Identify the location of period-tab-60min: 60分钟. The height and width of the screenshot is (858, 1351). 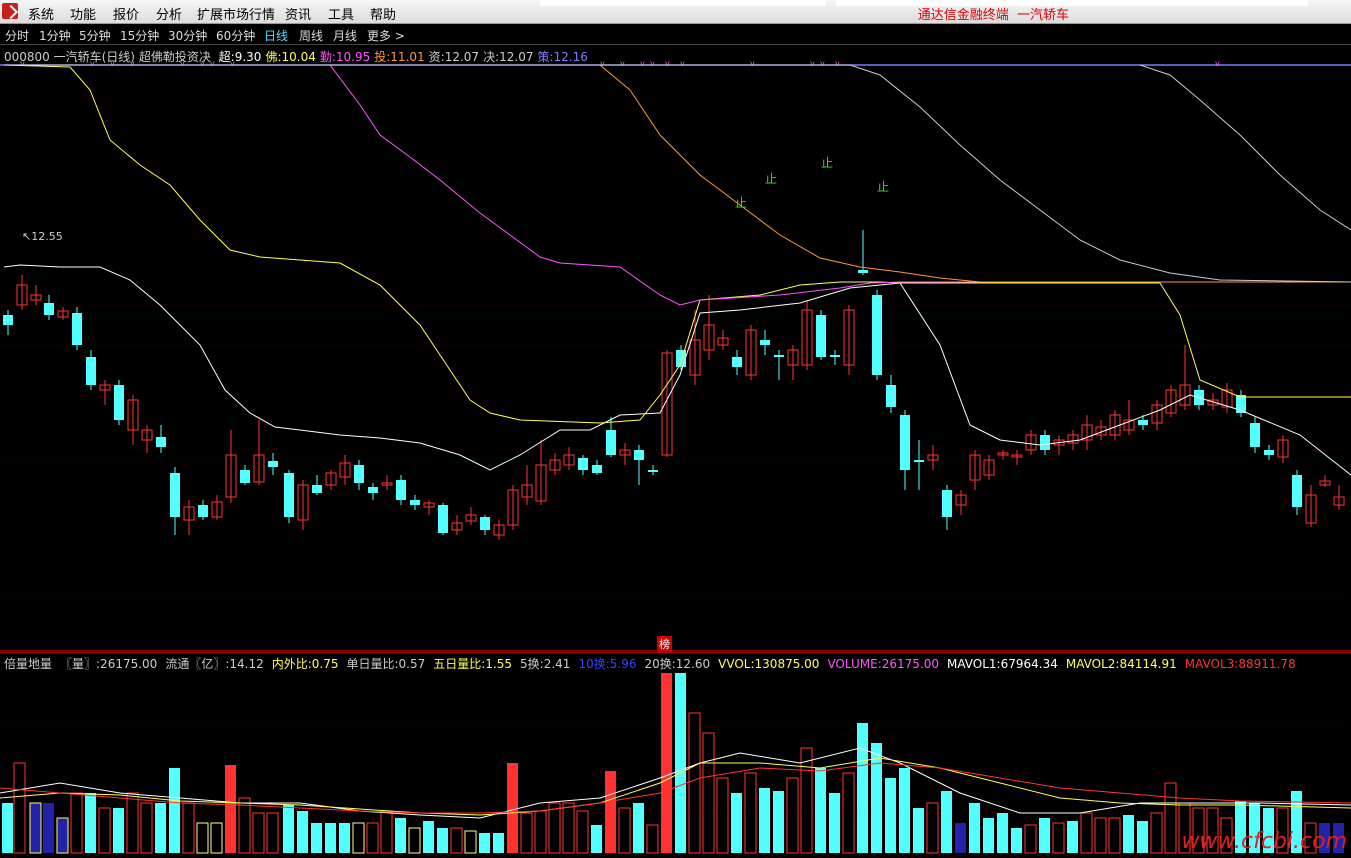
(235, 35).